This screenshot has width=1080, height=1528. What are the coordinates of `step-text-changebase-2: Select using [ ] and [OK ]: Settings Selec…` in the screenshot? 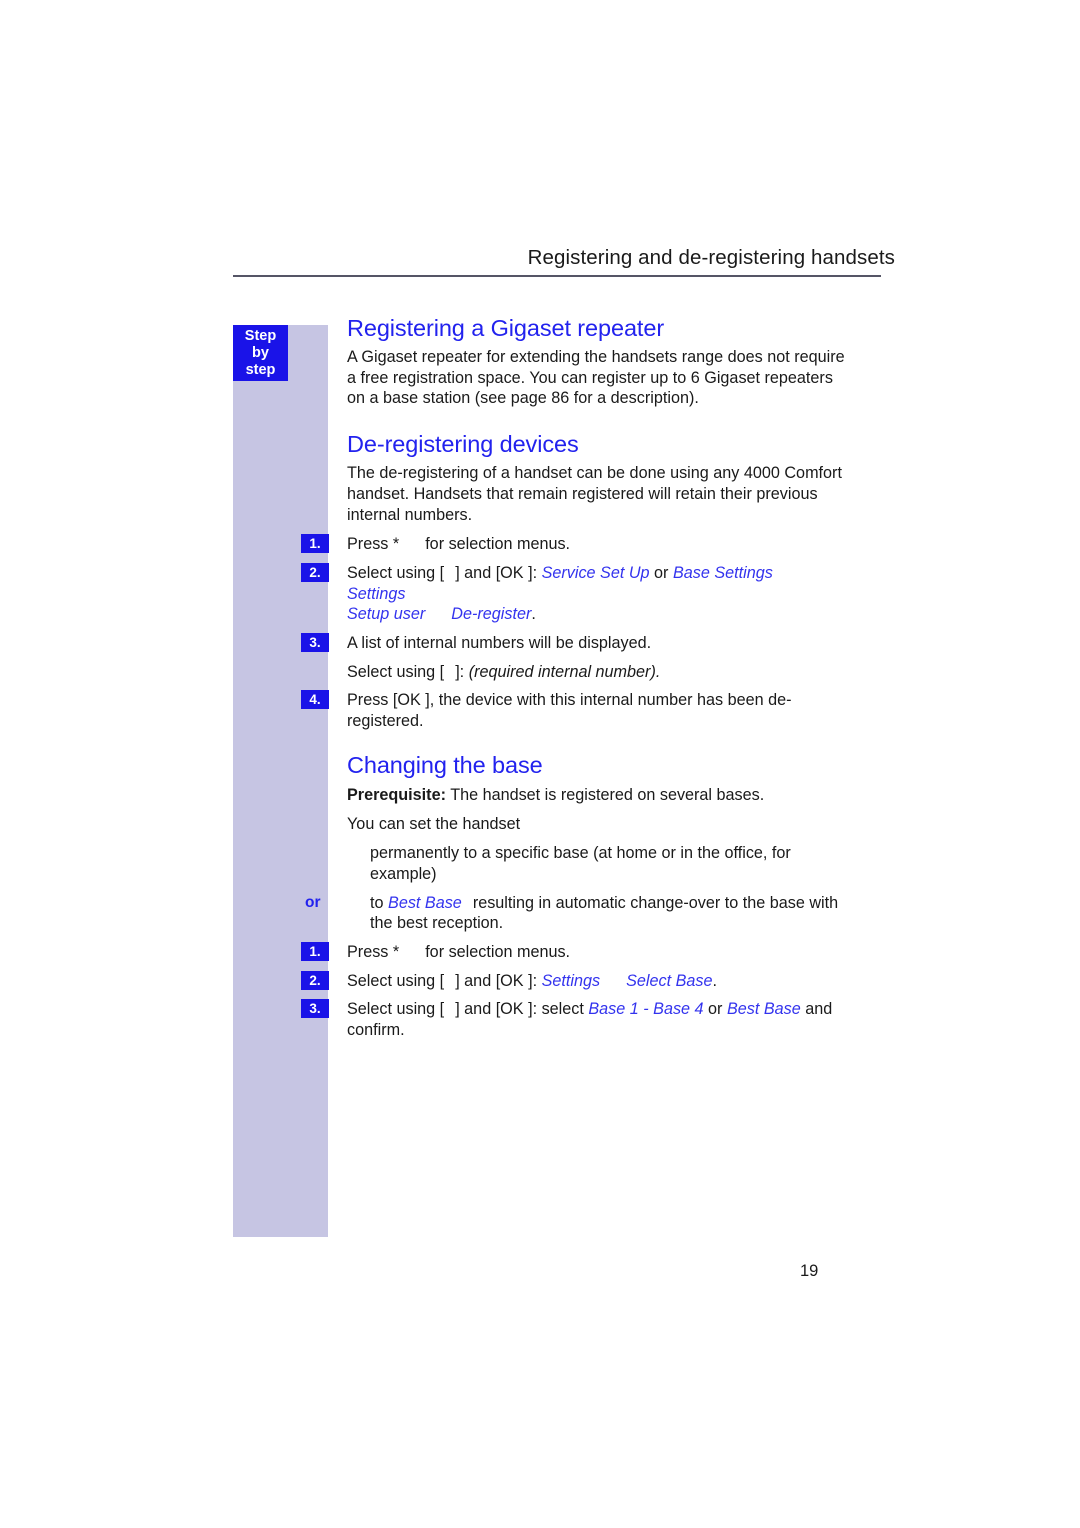 It's located at (602, 981).